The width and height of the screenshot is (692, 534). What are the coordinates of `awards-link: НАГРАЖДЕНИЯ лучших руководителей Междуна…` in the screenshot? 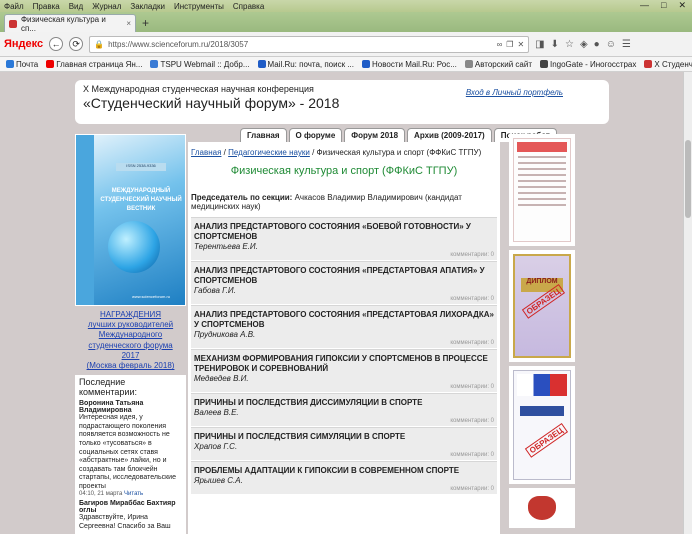 It's located at (130, 341).